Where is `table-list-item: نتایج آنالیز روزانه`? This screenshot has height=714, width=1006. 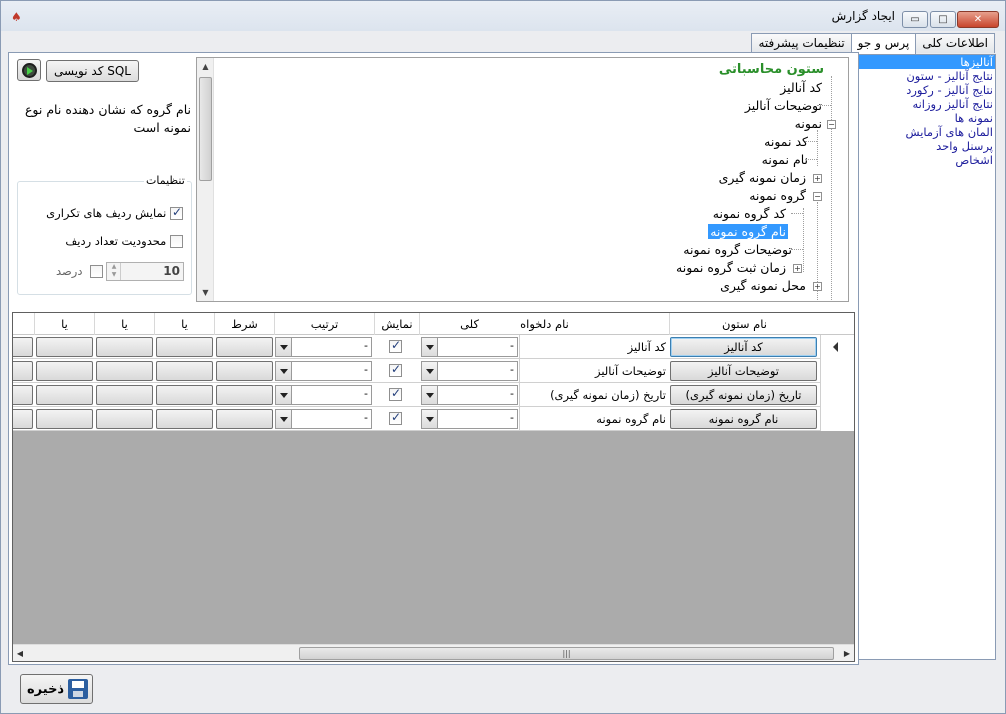
table-list-item: نتایج آنالیز روزانه is located at coordinates (927, 104).